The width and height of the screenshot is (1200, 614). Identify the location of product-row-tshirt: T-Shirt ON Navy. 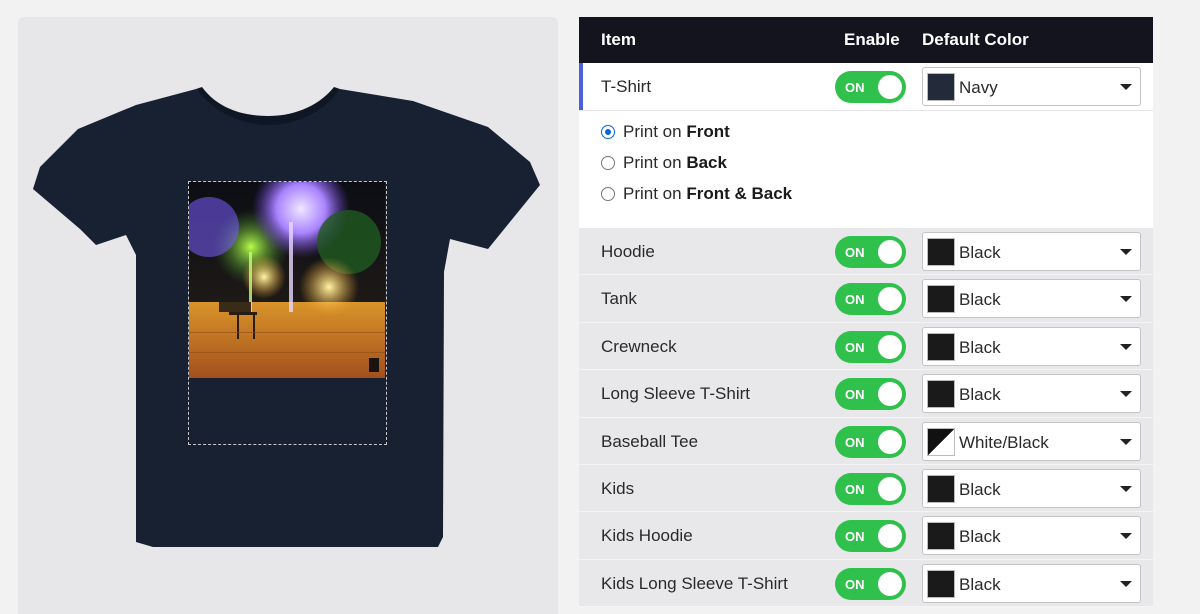
(866, 87).